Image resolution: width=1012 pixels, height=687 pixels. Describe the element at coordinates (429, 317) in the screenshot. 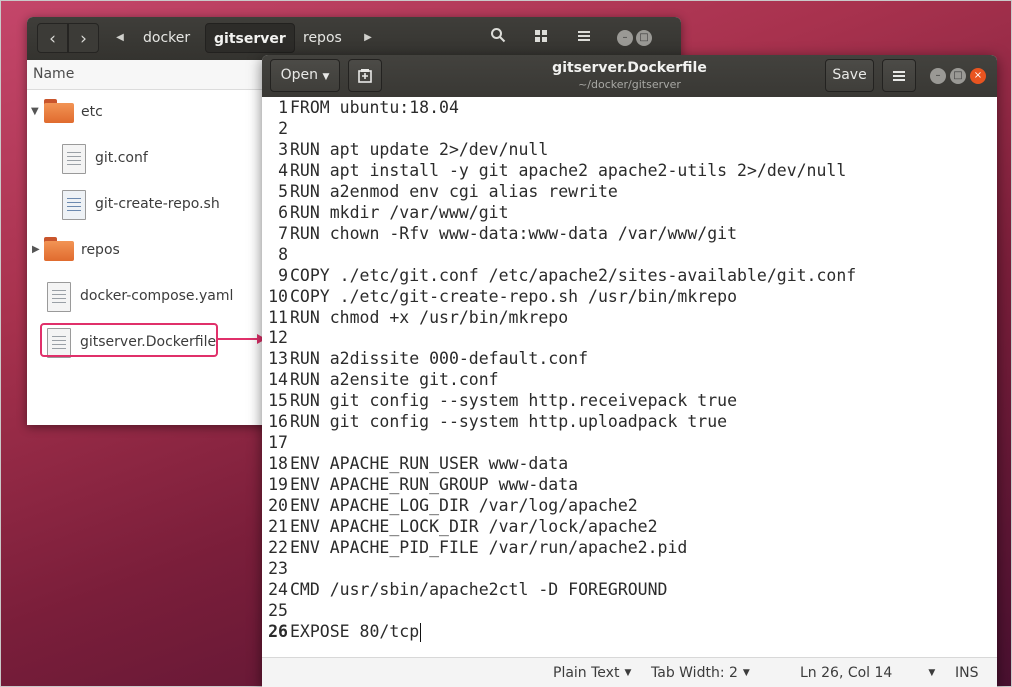

I see `code-text: RUN chmod +x /usr/bin/mkrepo` at that location.